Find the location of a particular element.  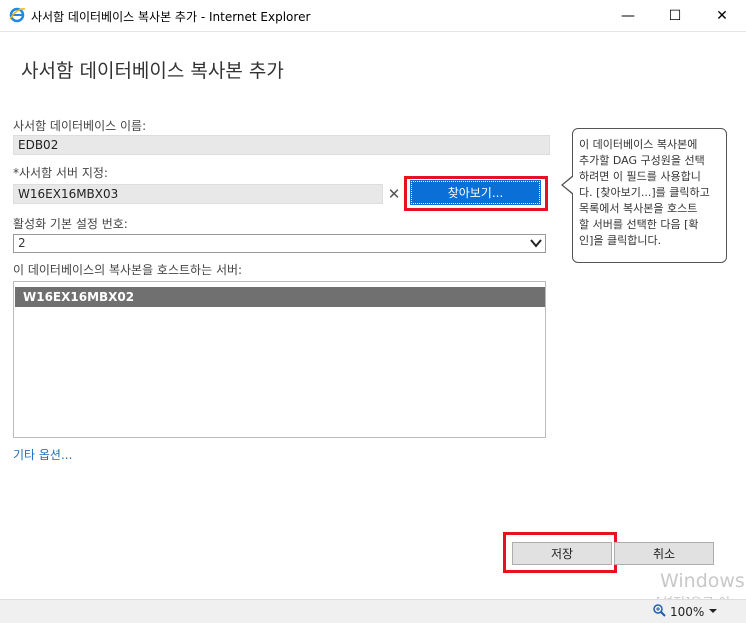

tooltip-line: 목록에서 복사본을 호스트 is located at coordinates (638, 208).